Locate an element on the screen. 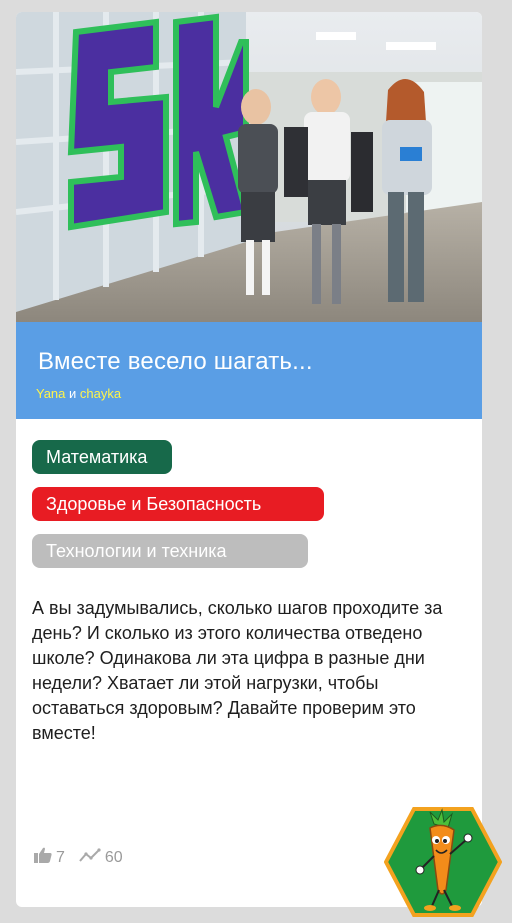 Image resolution: width=512 pixels, height=923 pixels. tag-mathematics: Математика is located at coordinates (102, 457).